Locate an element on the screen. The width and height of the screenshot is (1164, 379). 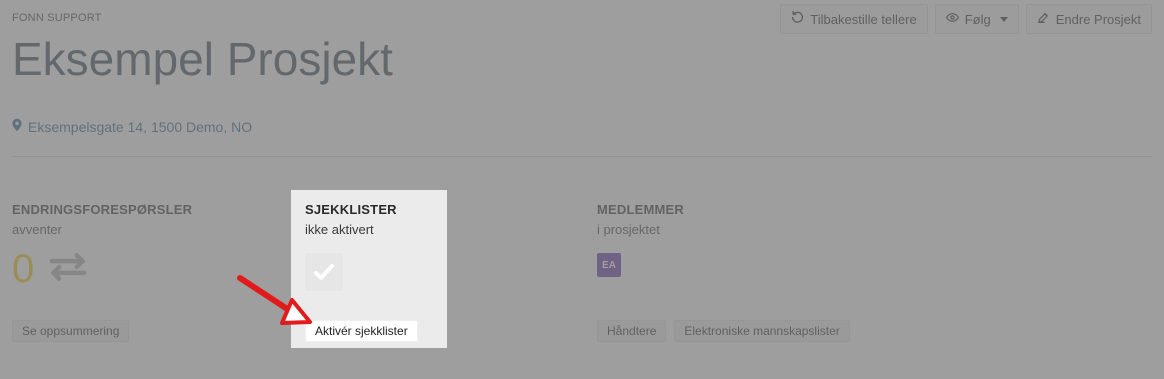
checklists-title-spotlight: SJEKKLISTER is located at coordinates (351, 209).